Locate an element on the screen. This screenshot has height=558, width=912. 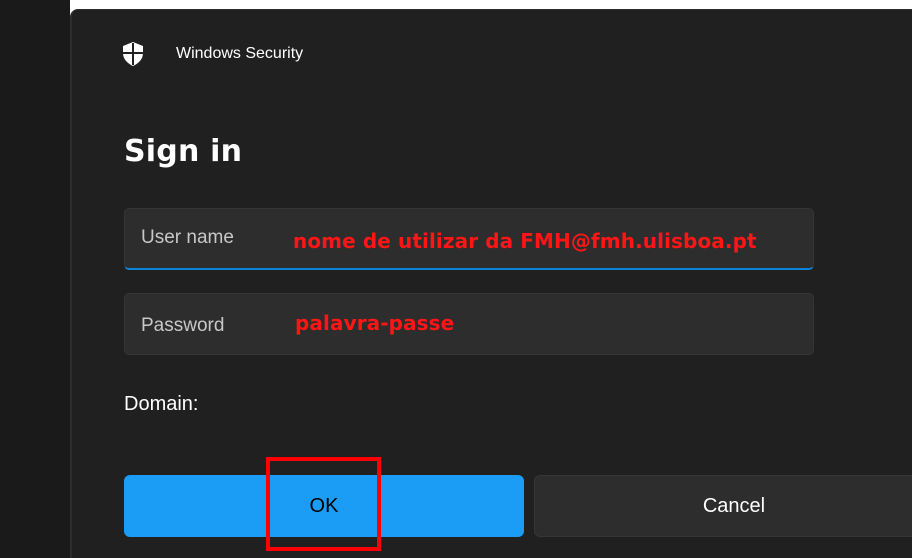
cancel-button: Cancel is located at coordinates (723, 506).